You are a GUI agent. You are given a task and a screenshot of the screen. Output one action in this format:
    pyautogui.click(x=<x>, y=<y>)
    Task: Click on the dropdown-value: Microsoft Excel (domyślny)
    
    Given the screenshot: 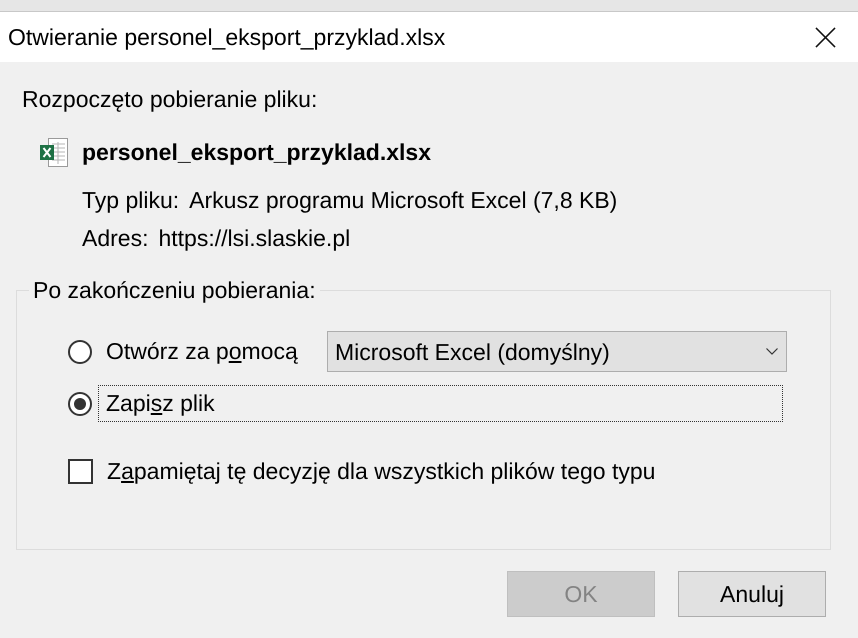 What is the action you would take?
    pyautogui.click(x=472, y=352)
    